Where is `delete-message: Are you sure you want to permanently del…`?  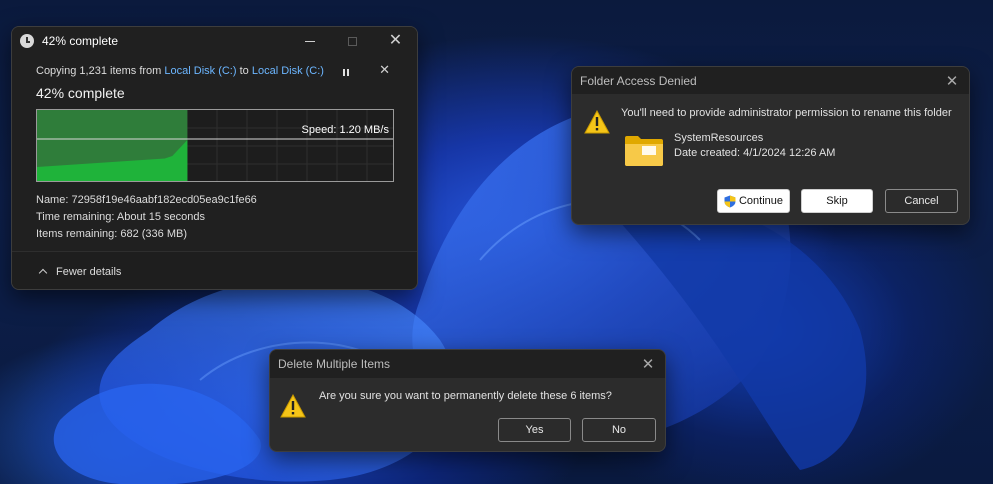 delete-message: Are you sure you want to permanently del… is located at coordinates (465, 396).